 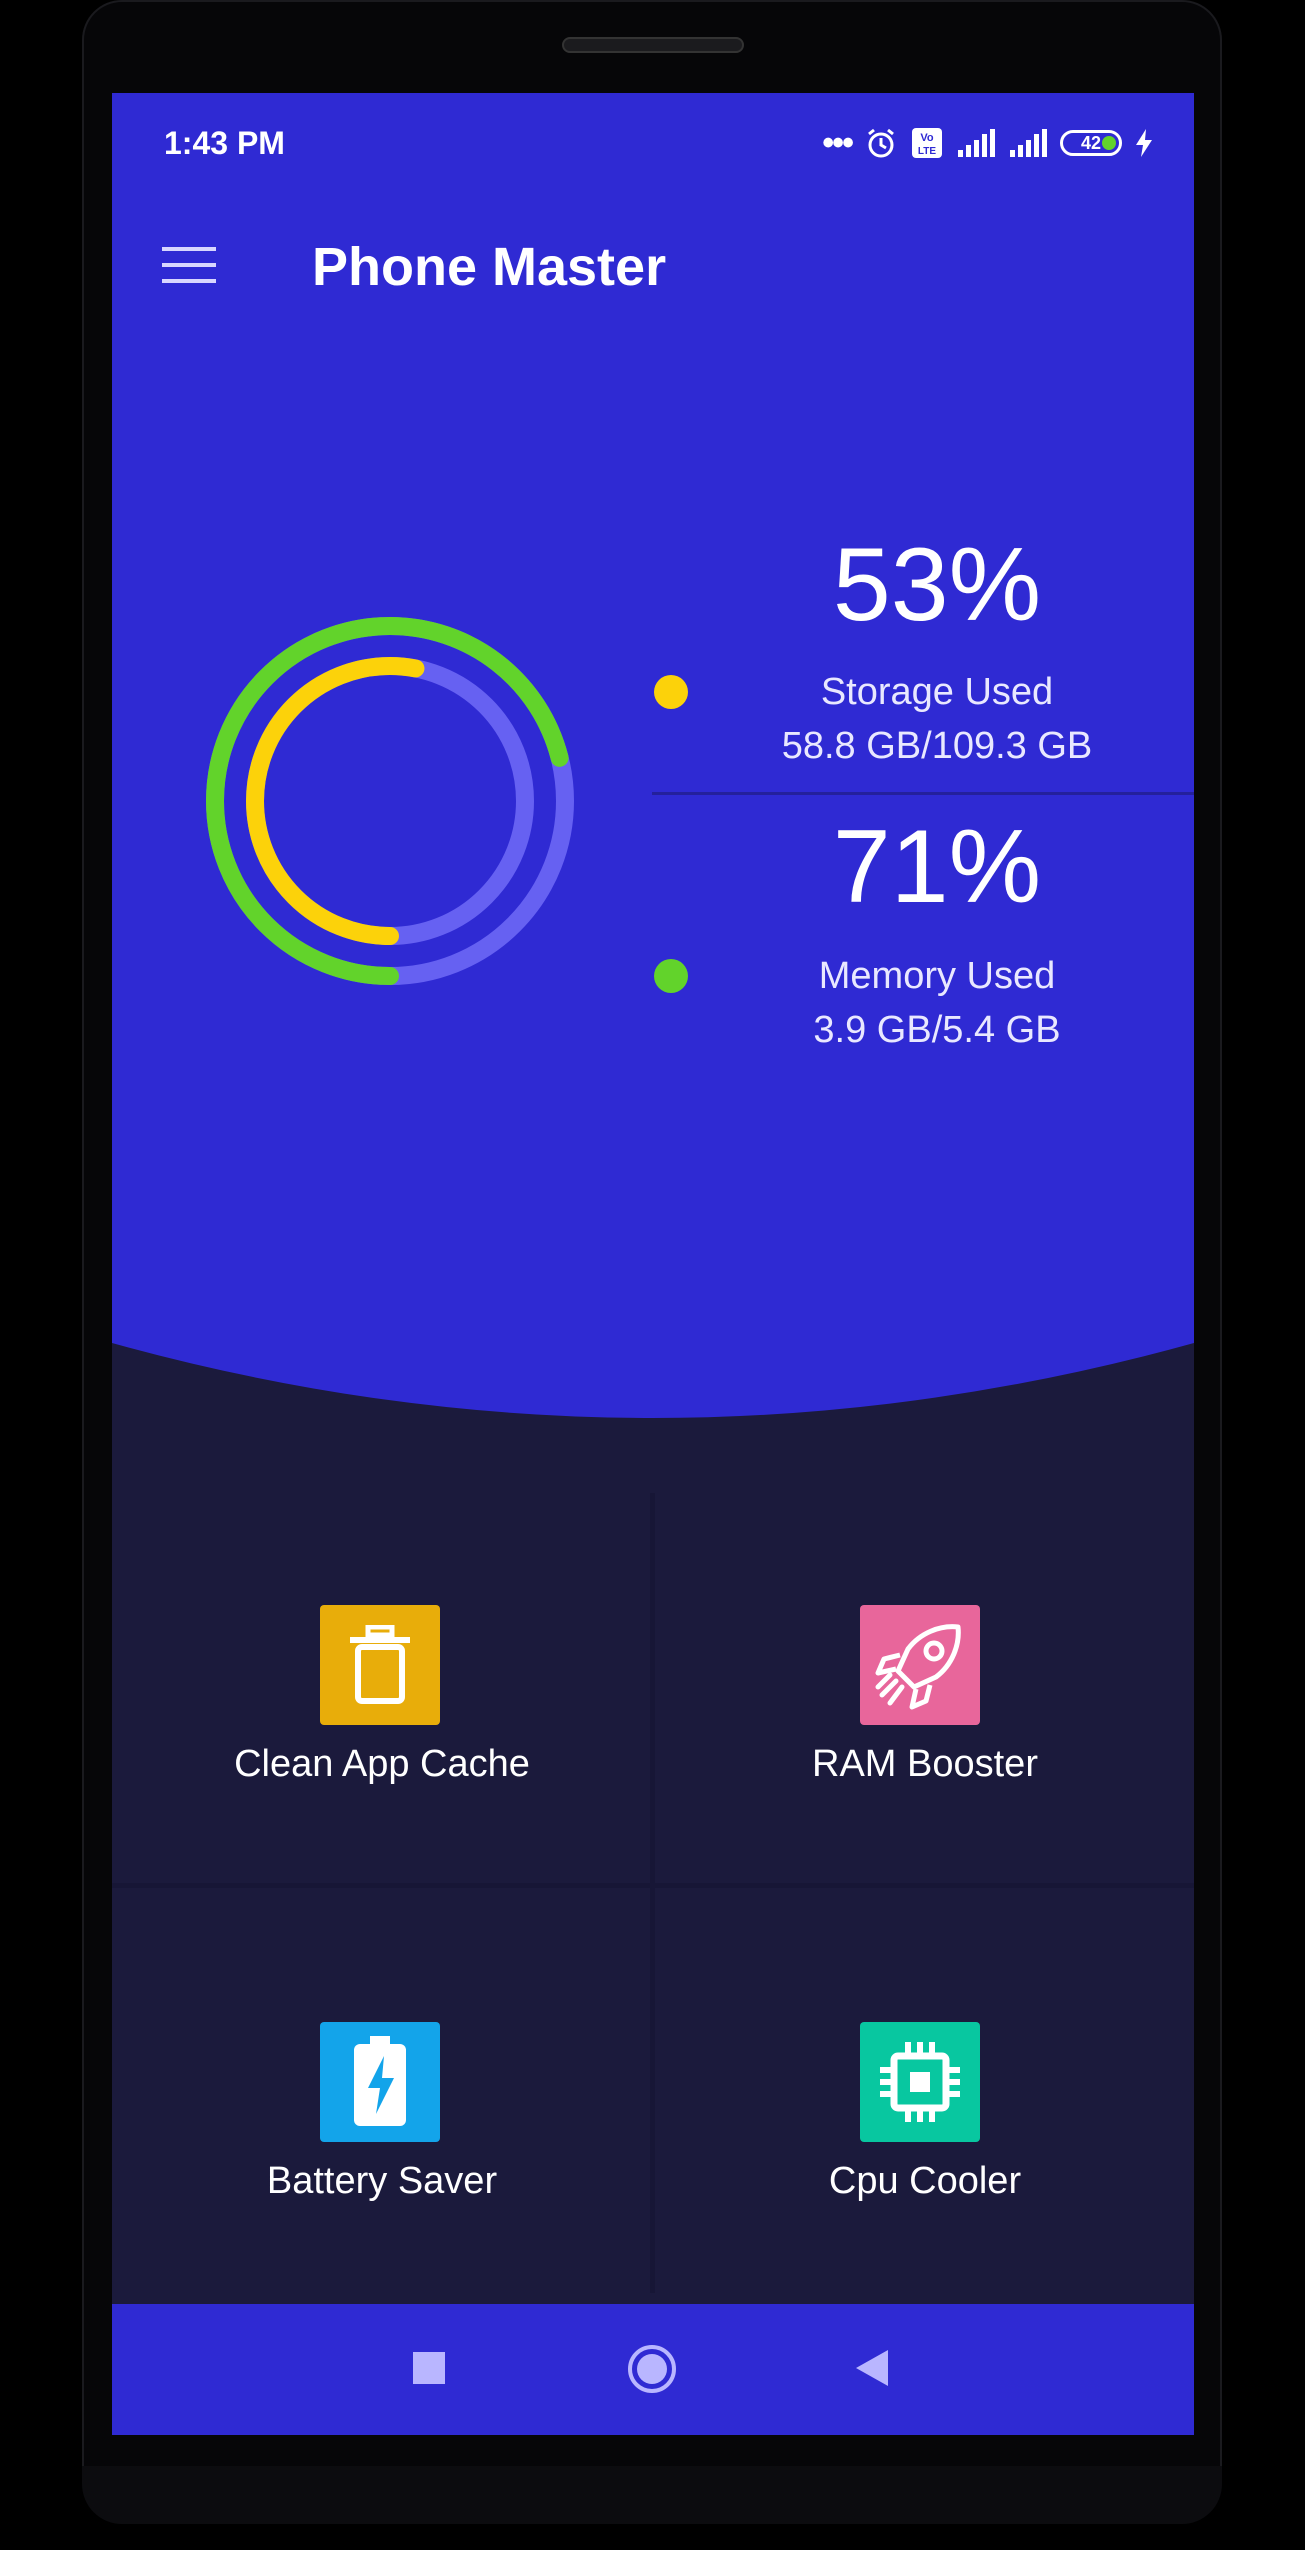 I want to click on tool-label: RAM Booster, so click(x=925, y=1764).